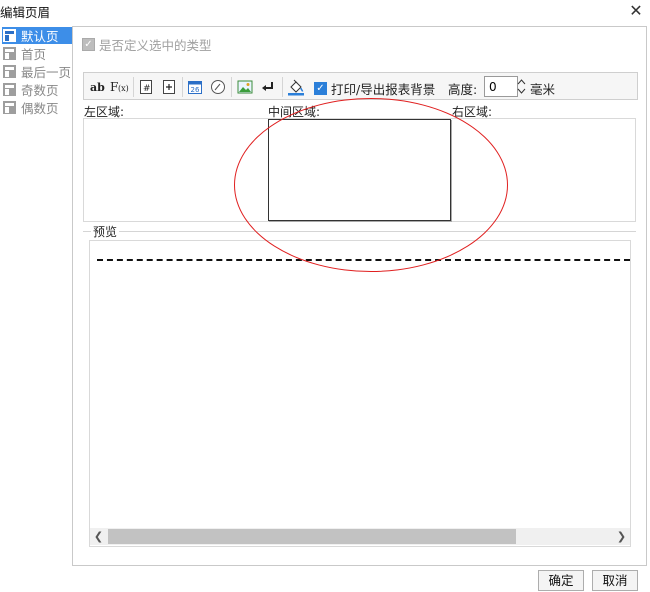 Image resolution: width=650 pixels, height=592 pixels. What do you see at coordinates (155, 45) in the screenshot?
I see `define-type-label: 是否定义选中的类型` at bounding box center [155, 45].